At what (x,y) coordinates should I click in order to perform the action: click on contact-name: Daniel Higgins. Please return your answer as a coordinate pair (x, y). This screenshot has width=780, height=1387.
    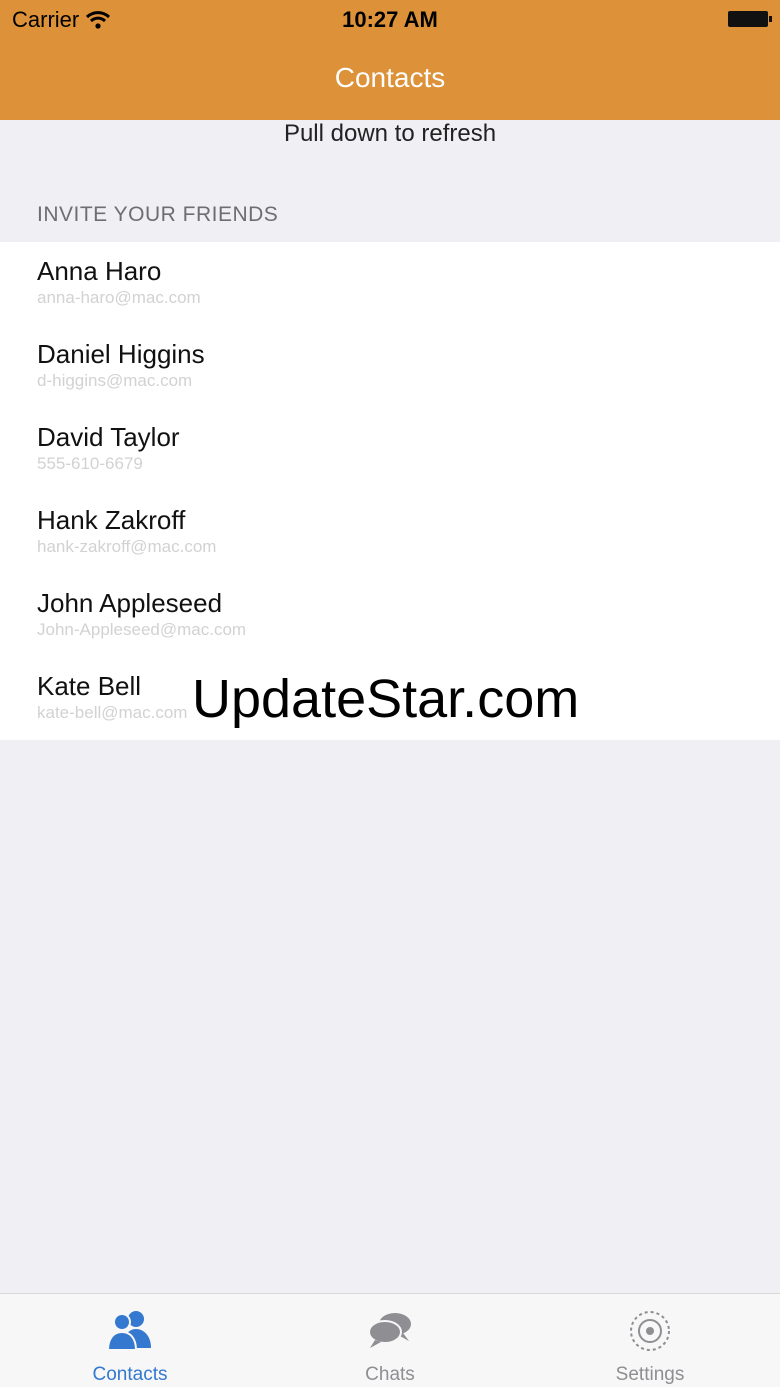
    Looking at the image, I should click on (121, 354).